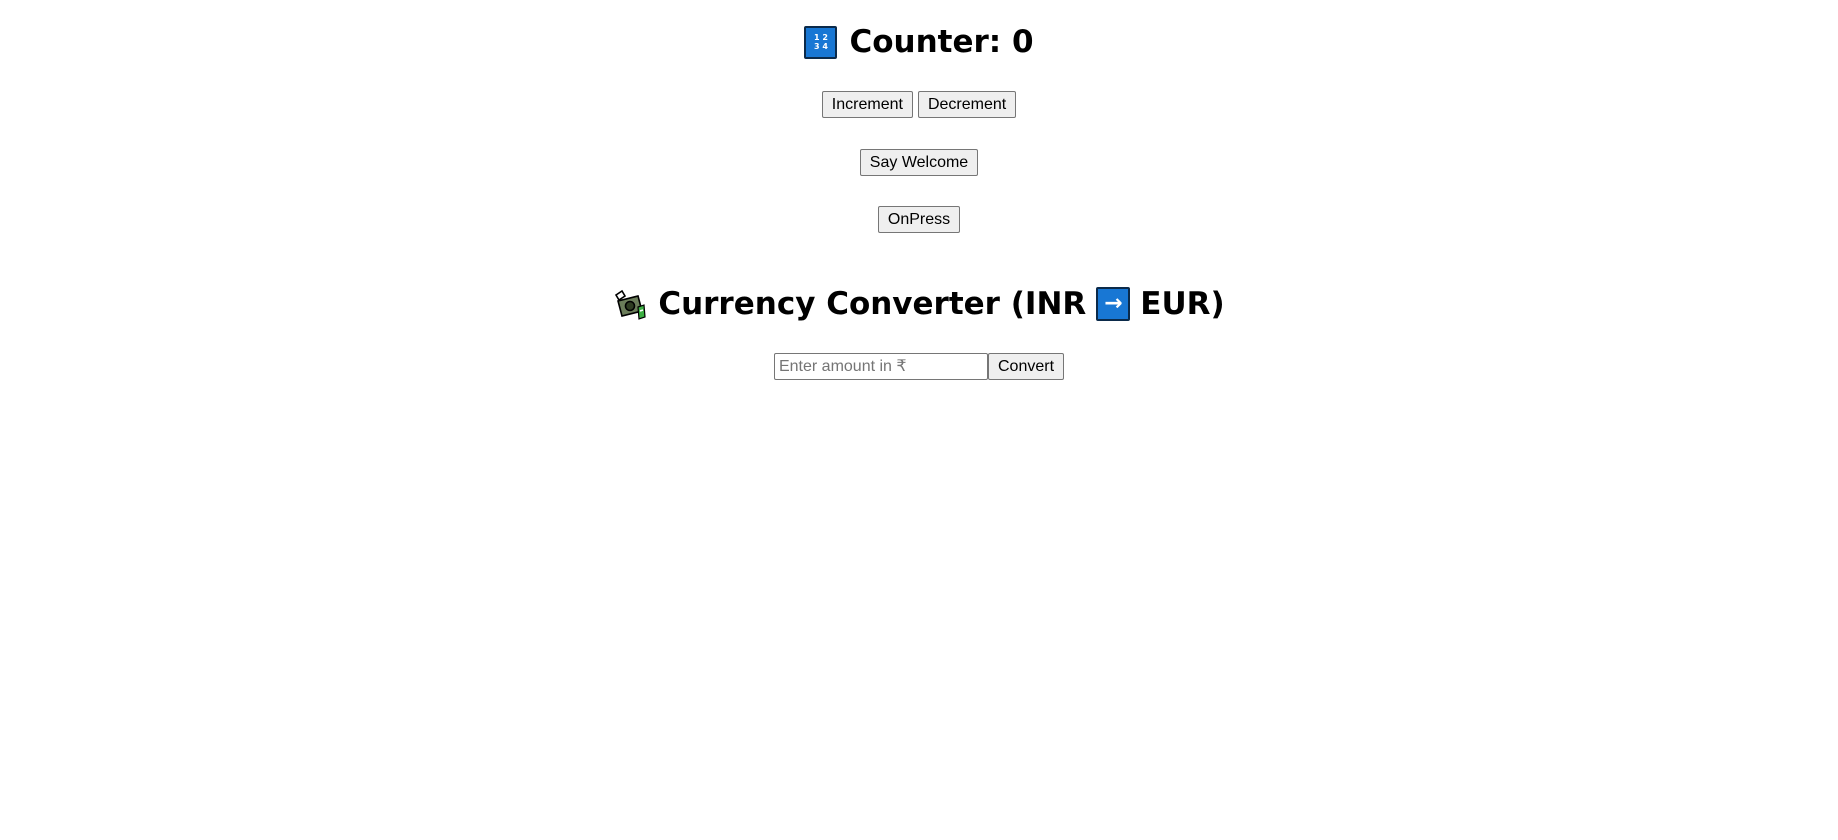 The image size is (1838, 840). Describe the element at coordinates (630, 304) in the screenshot. I see `money-with-wings-icon` at that location.